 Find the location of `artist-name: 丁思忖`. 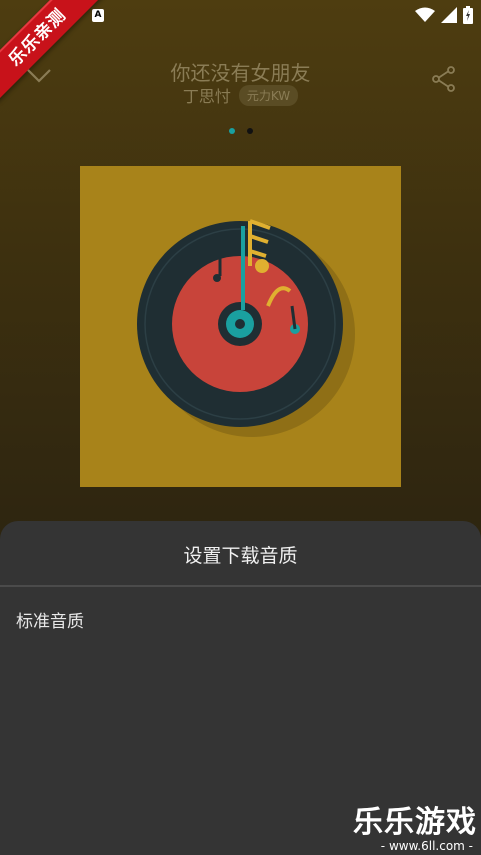

artist-name: 丁思忖 is located at coordinates (207, 95).